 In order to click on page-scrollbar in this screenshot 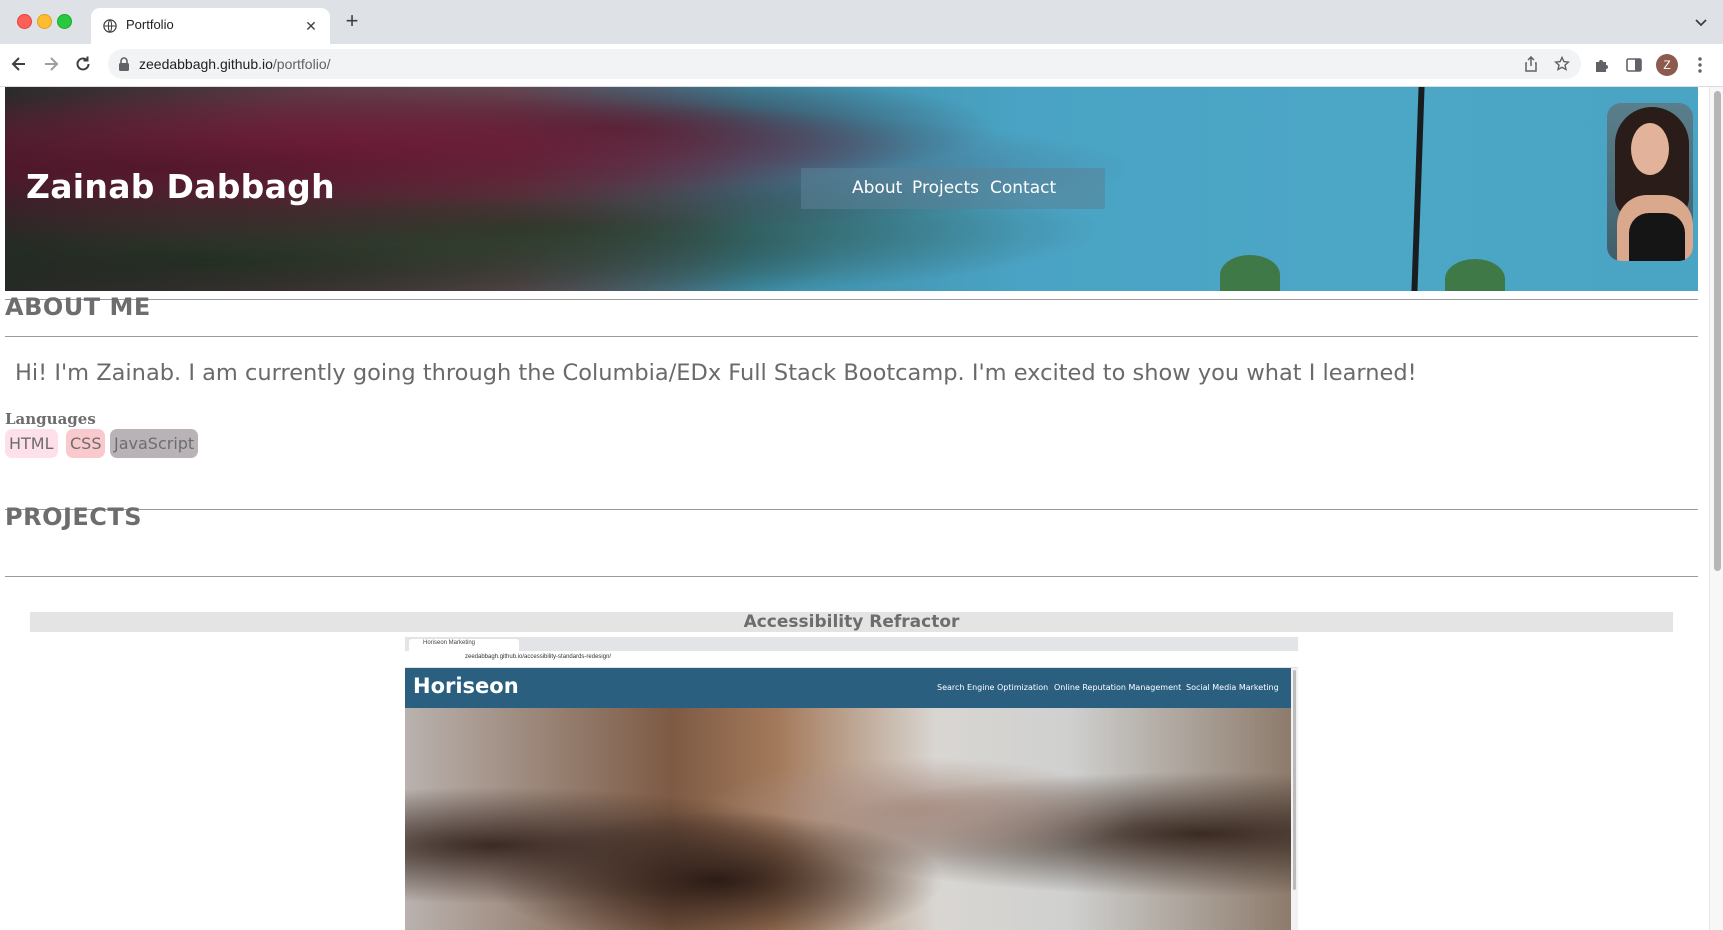, I will do `click(1716, 508)`.